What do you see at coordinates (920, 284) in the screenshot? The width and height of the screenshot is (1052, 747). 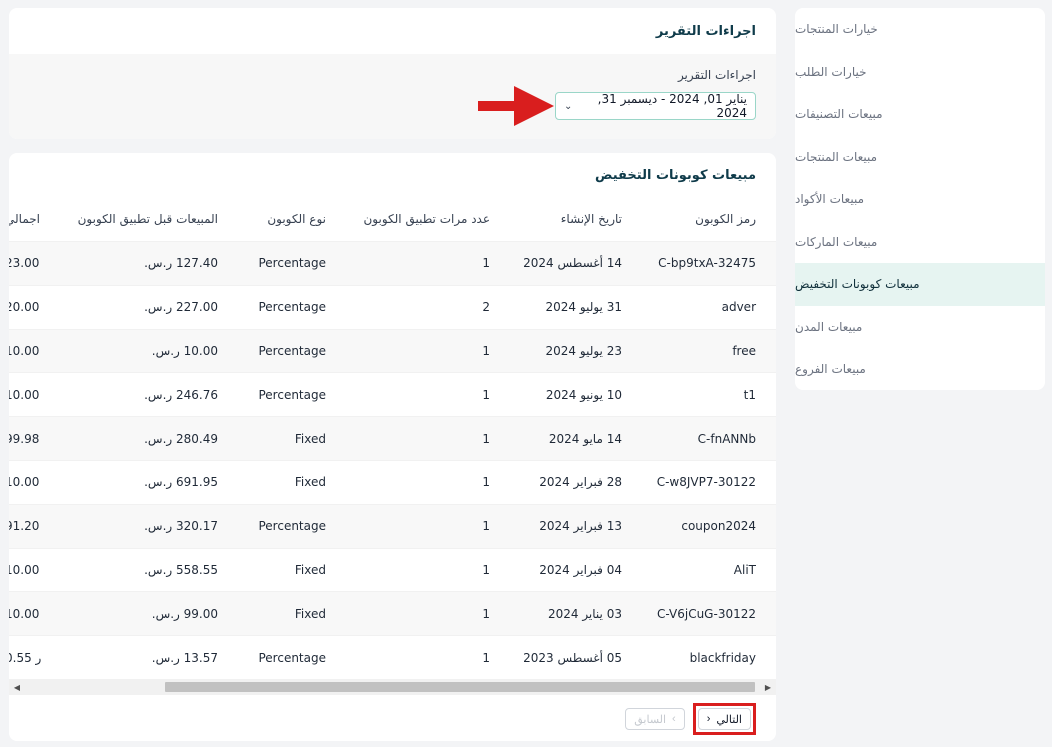 I see `sidebar-item: مبيعات كوبونات التخفيض` at bounding box center [920, 284].